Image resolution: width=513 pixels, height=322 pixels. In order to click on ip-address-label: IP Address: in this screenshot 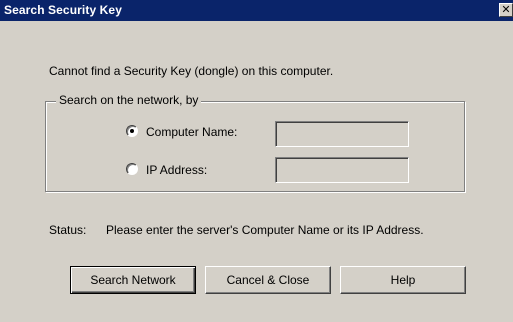, I will do `click(176, 170)`.